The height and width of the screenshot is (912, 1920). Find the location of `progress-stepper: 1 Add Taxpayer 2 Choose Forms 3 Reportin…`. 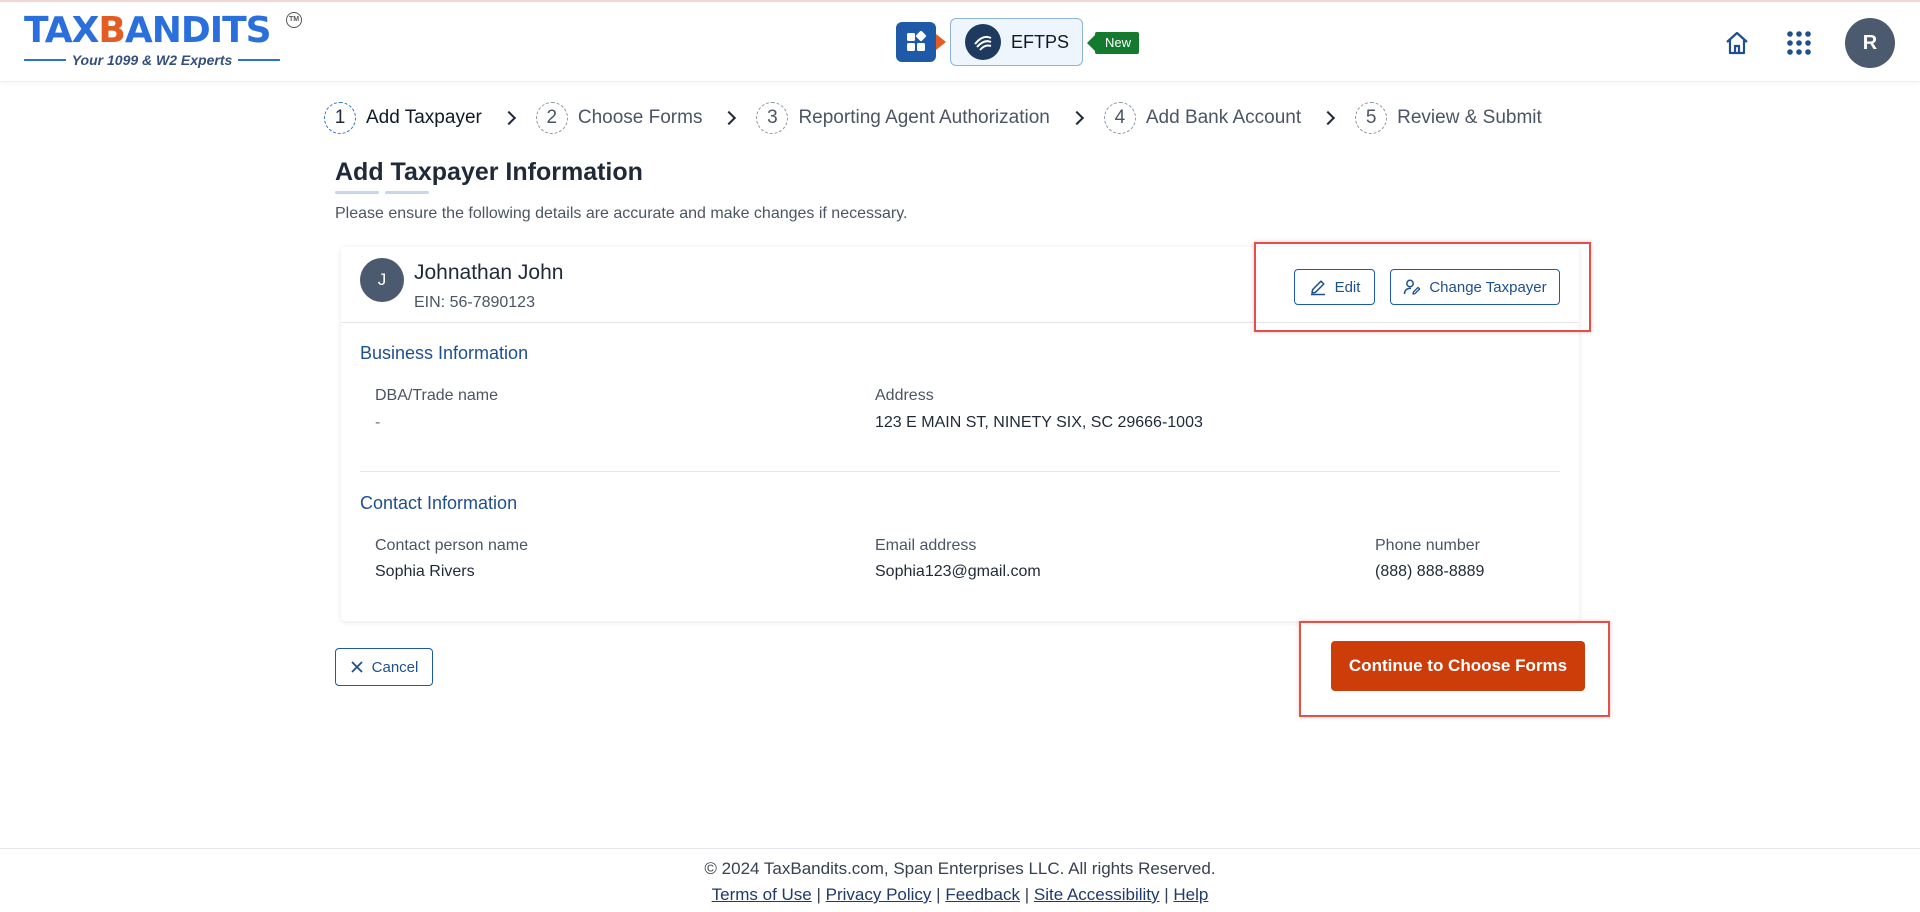

progress-stepper: 1 Add Taxpayer 2 Choose Forms 3 Reportin… is located at coordinates (933, 118).